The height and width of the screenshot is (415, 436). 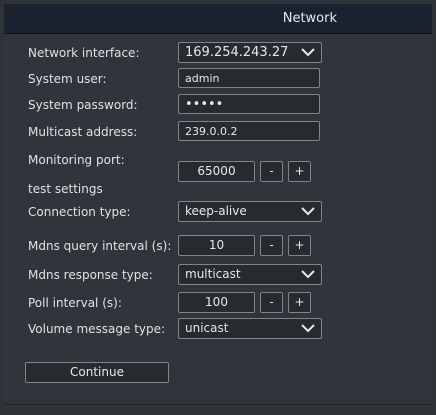 I want to click on poll-interval-decrement-button: -, so click(x=271, y=302).